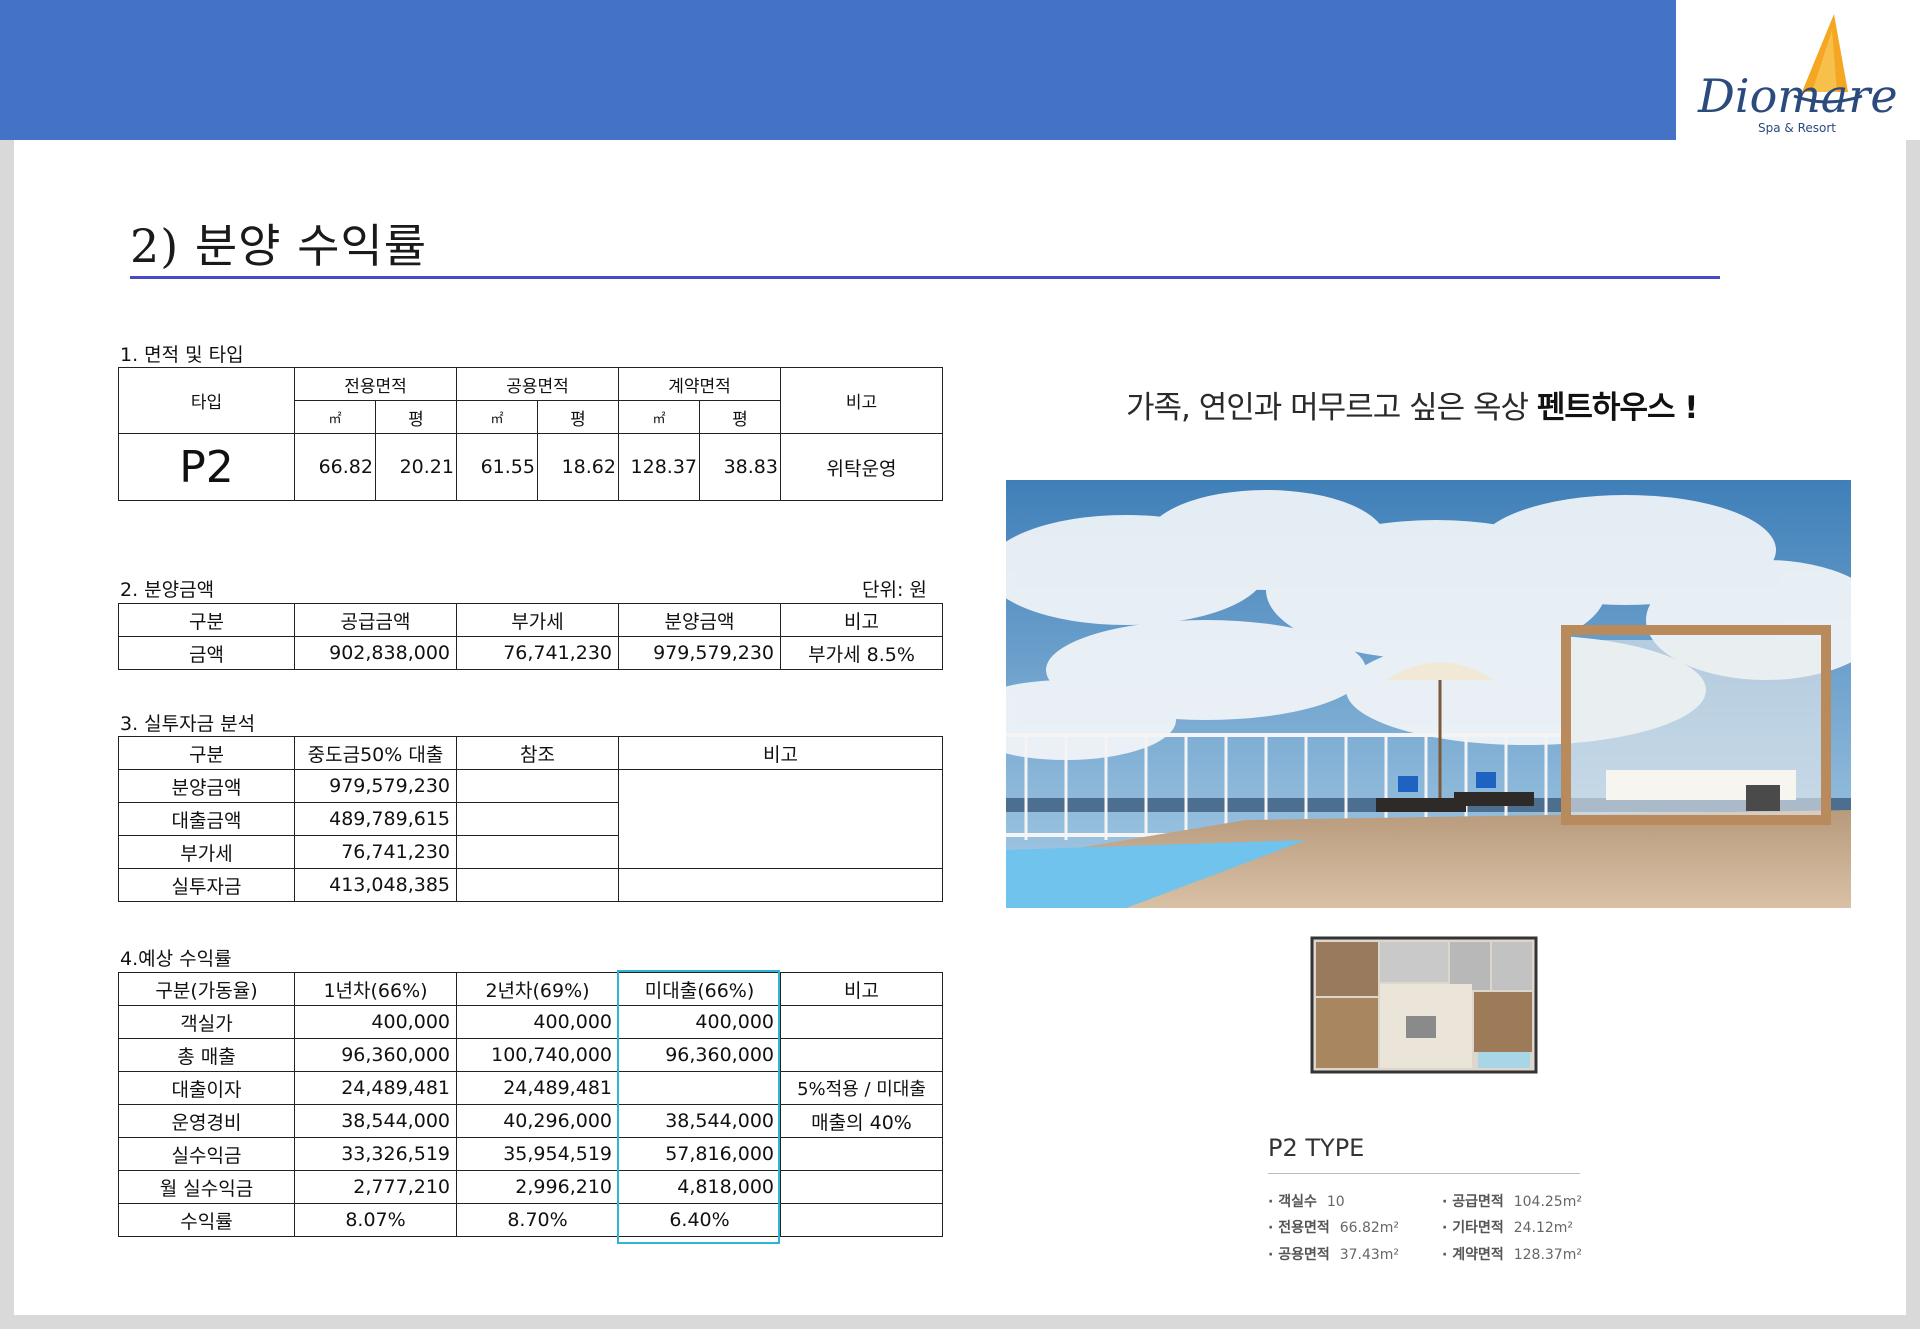 The image size is (1920, 1329). I want to click on returns-header: 2년차(69%), so click(537, 989).